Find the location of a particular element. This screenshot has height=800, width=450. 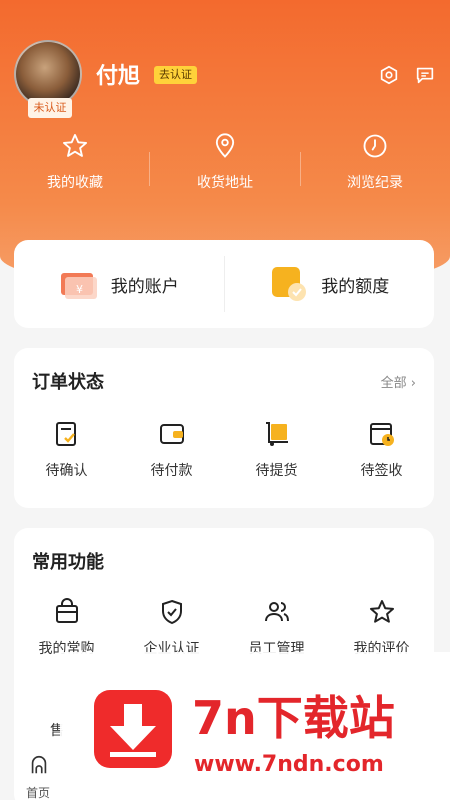

package-icon is located at coordinates (276, 434).